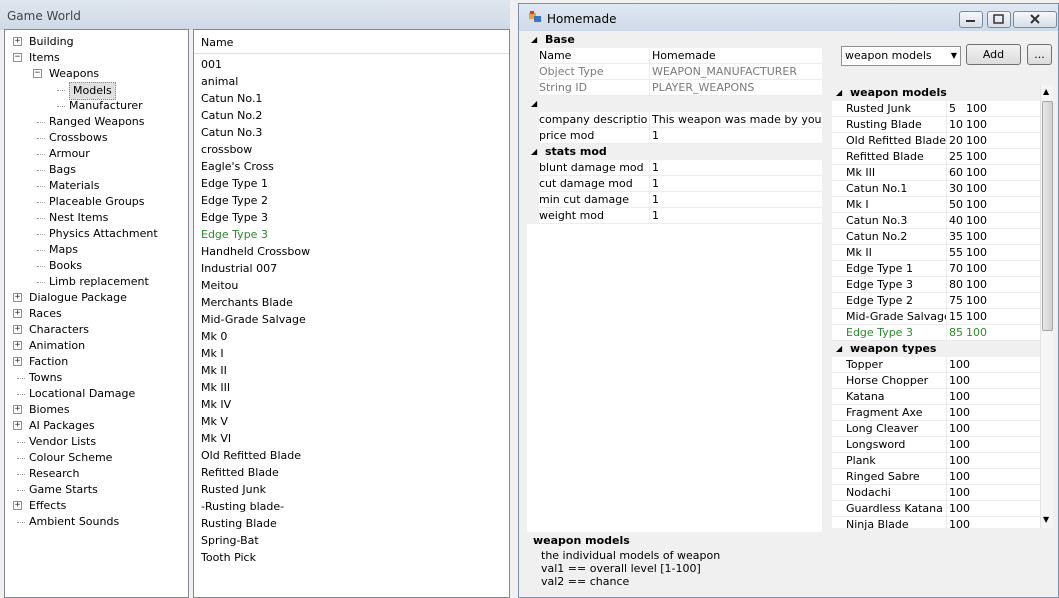 The image size is (1059, 598). I want to click on list-item: Mk IV, so click(216, 404).